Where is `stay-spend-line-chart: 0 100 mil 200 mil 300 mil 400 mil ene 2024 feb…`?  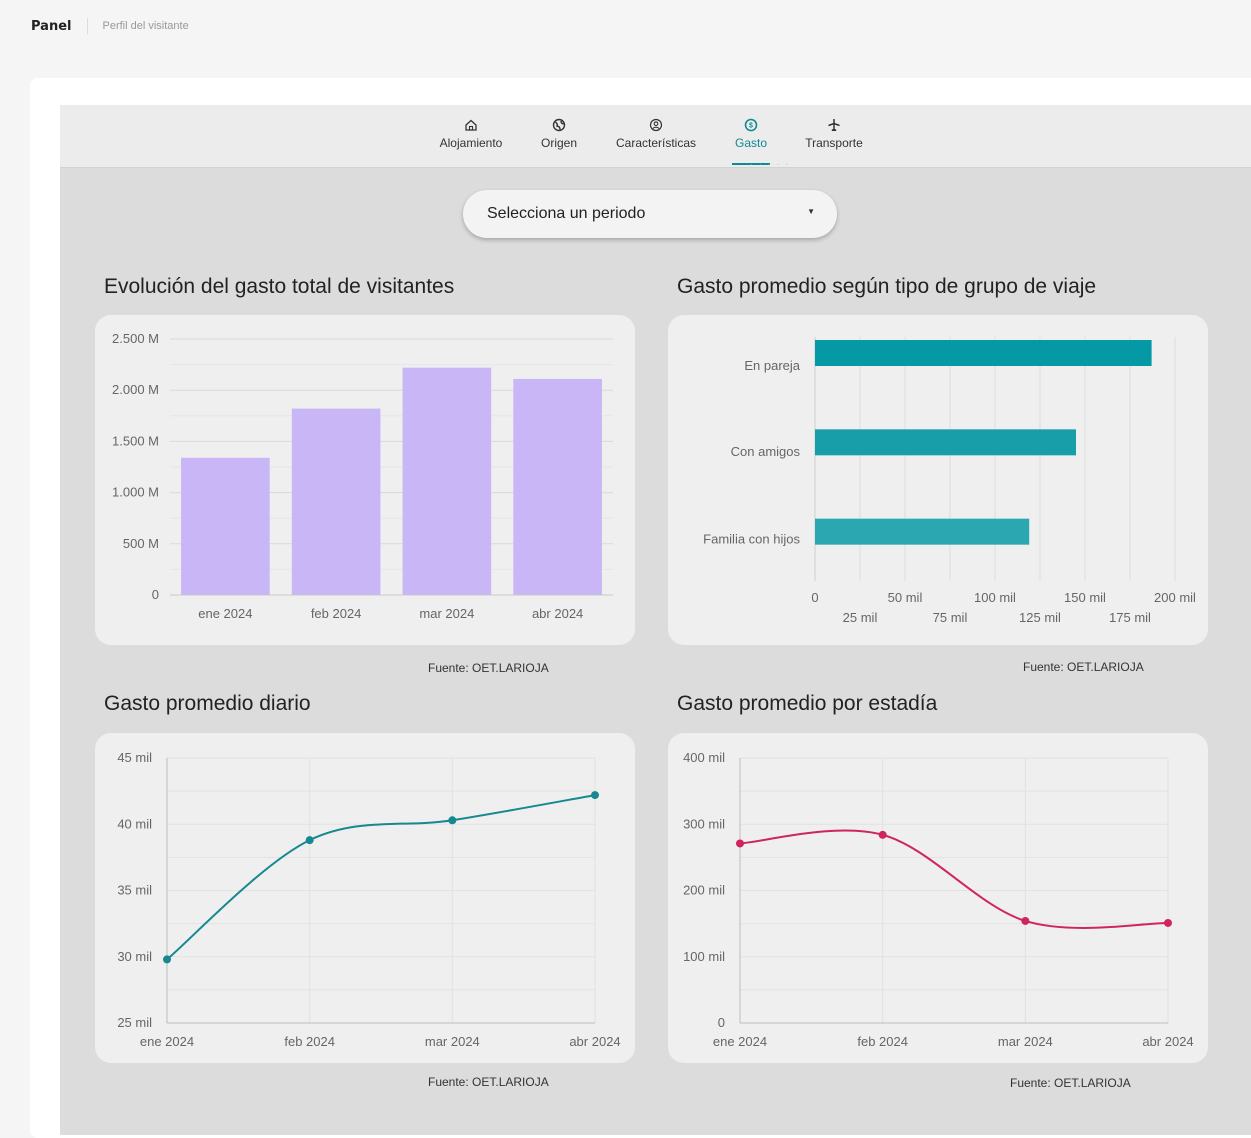 stay-spend-line-chart: 0 100 mil 200 mil 300 mil 400 mil ene 2024 feb… is located at coordinates (938, 899).